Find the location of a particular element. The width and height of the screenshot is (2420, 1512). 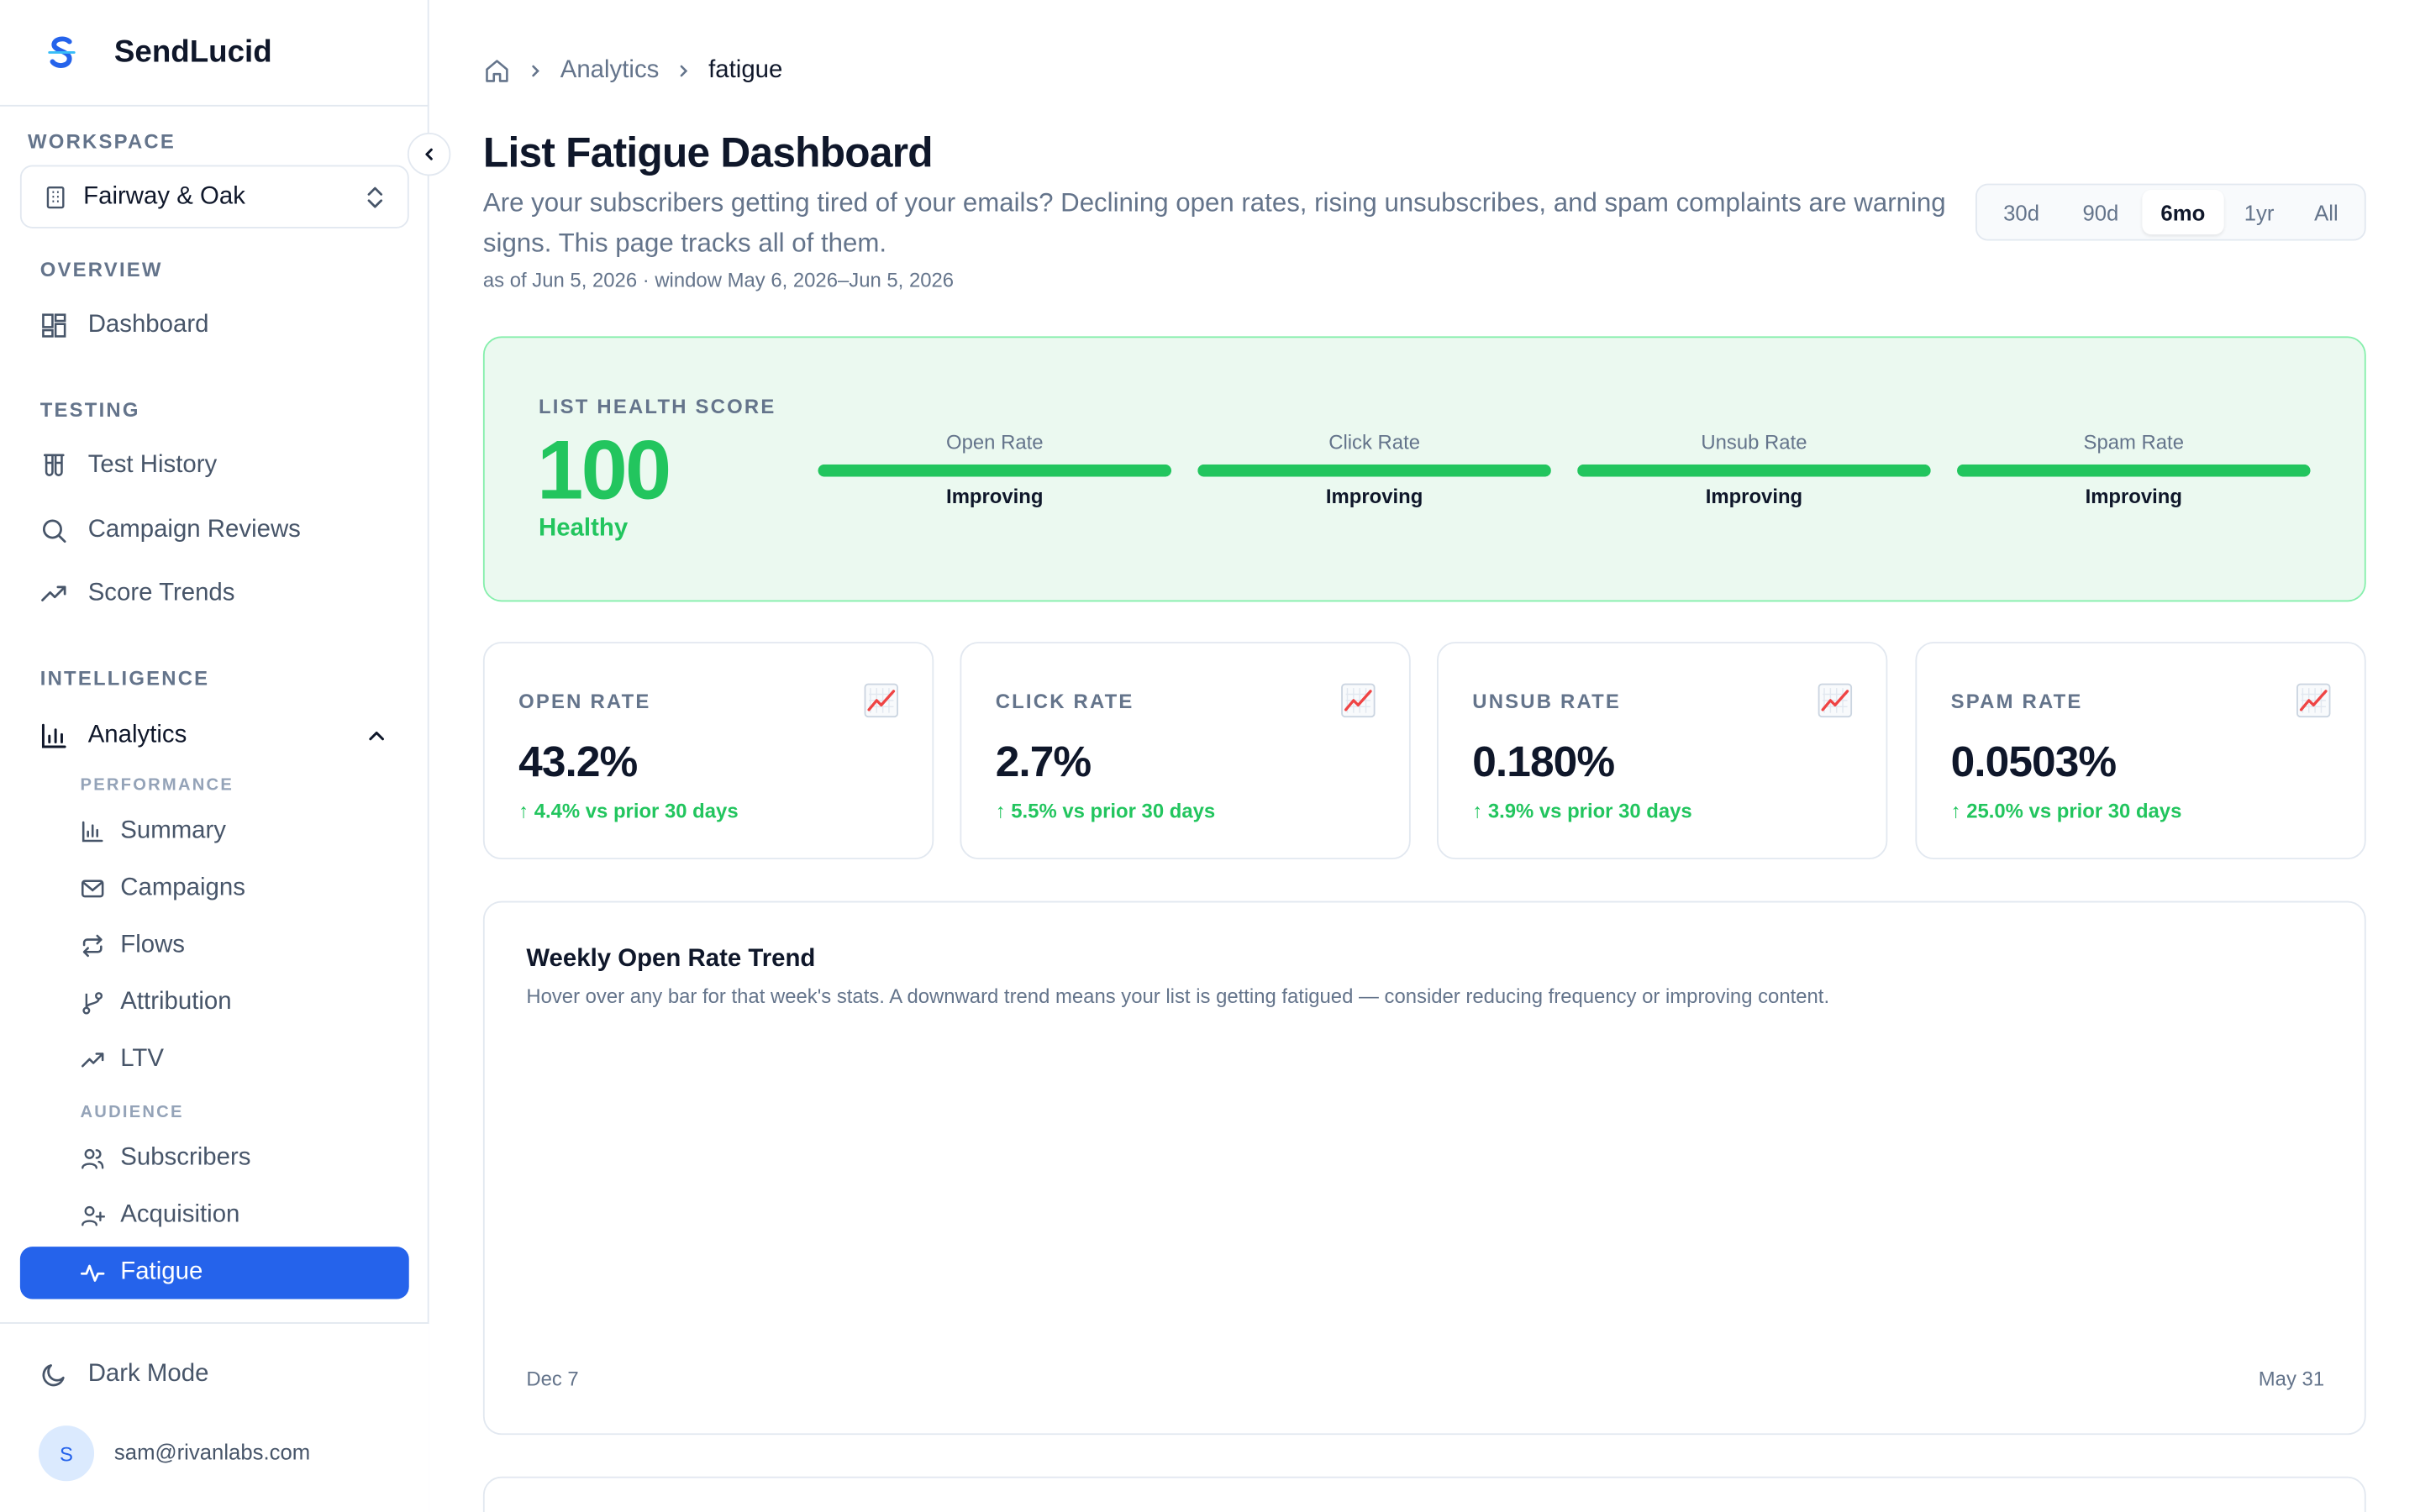

dark-mode-toggle: Dark Mode is located at coordinates (214, 1374).